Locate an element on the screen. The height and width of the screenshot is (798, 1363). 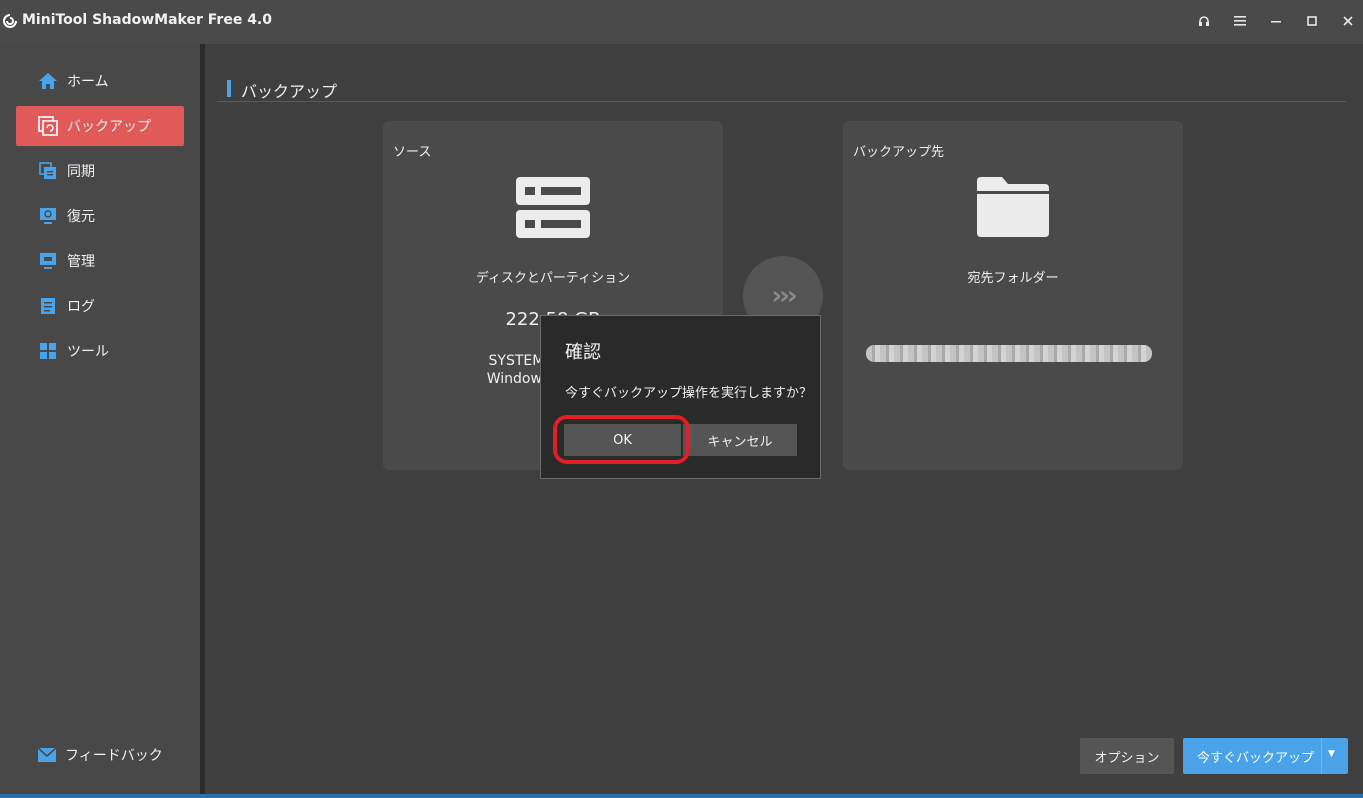
headset-icon is located at coordinates (1204, 21).